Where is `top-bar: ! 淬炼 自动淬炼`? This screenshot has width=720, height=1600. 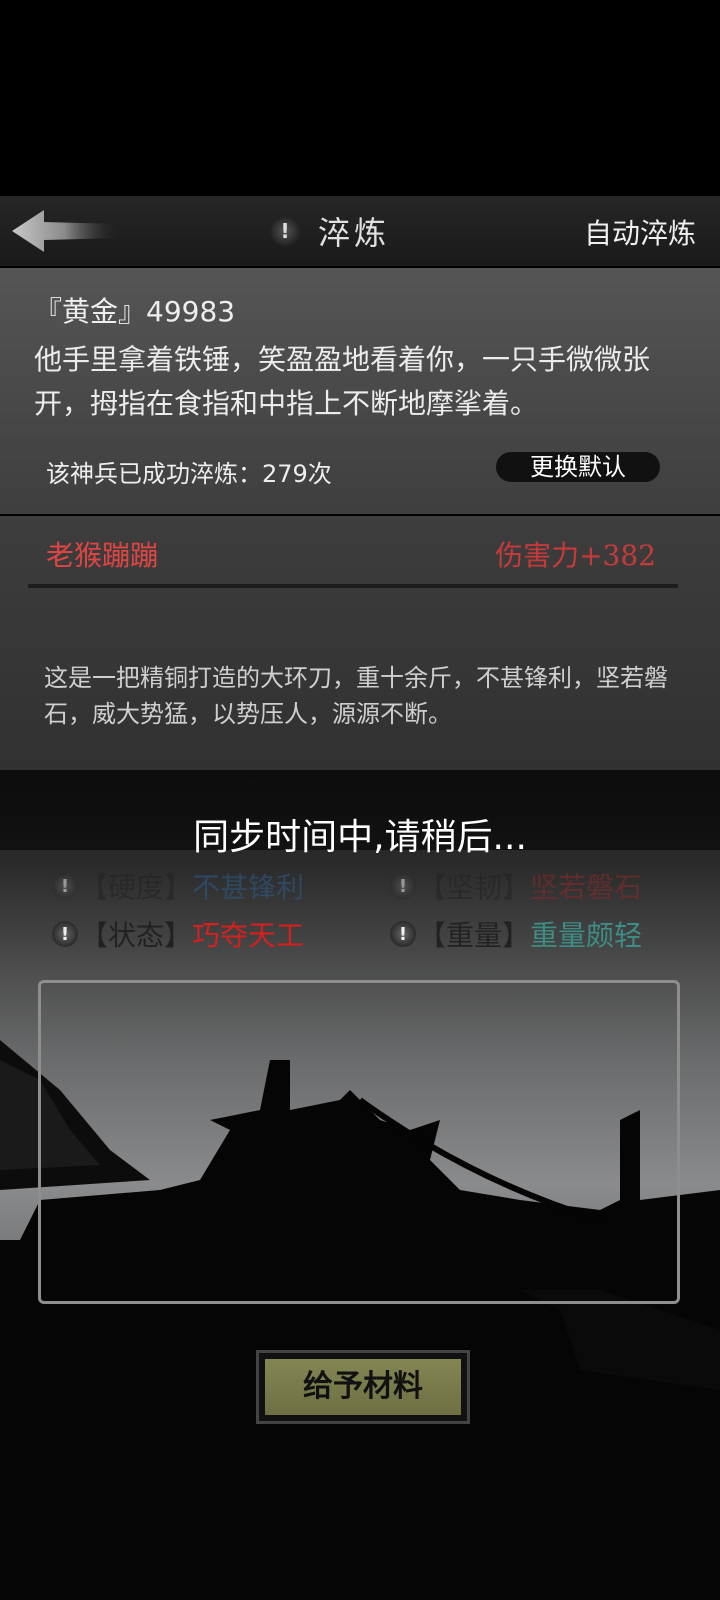
top-bar: ! 淬炼 自动淬炼 is located at coordinates (360, 231).